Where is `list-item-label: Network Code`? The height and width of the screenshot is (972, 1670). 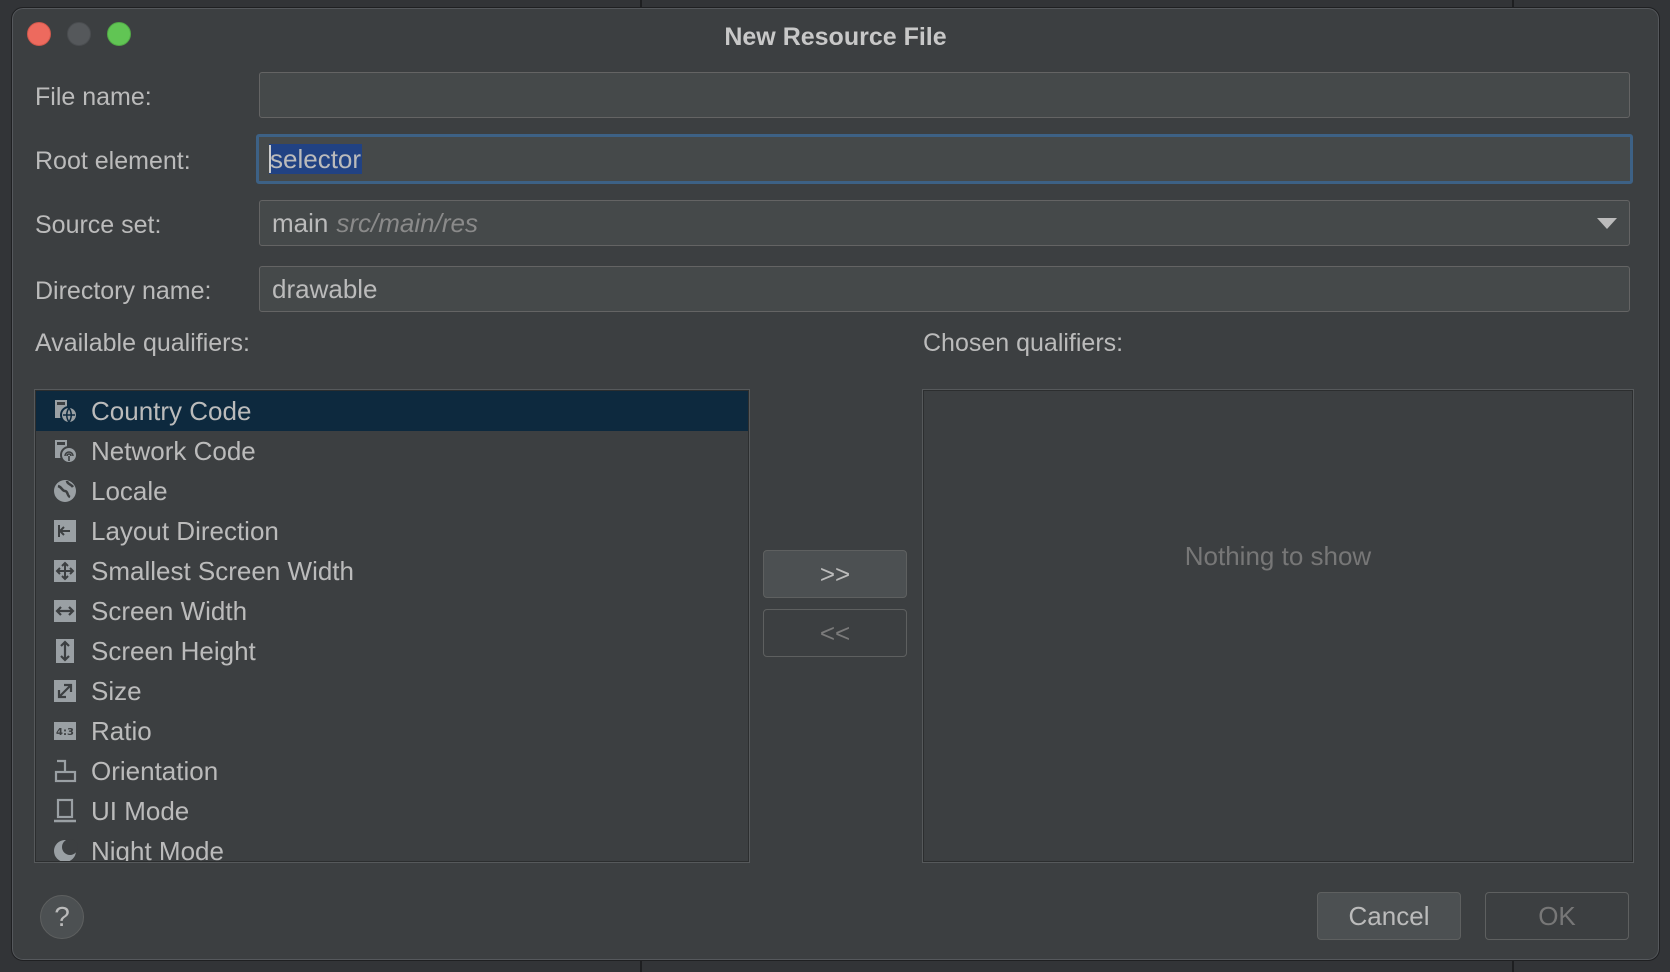 list-item-label: Network Code is located at coordinates (173, 451).